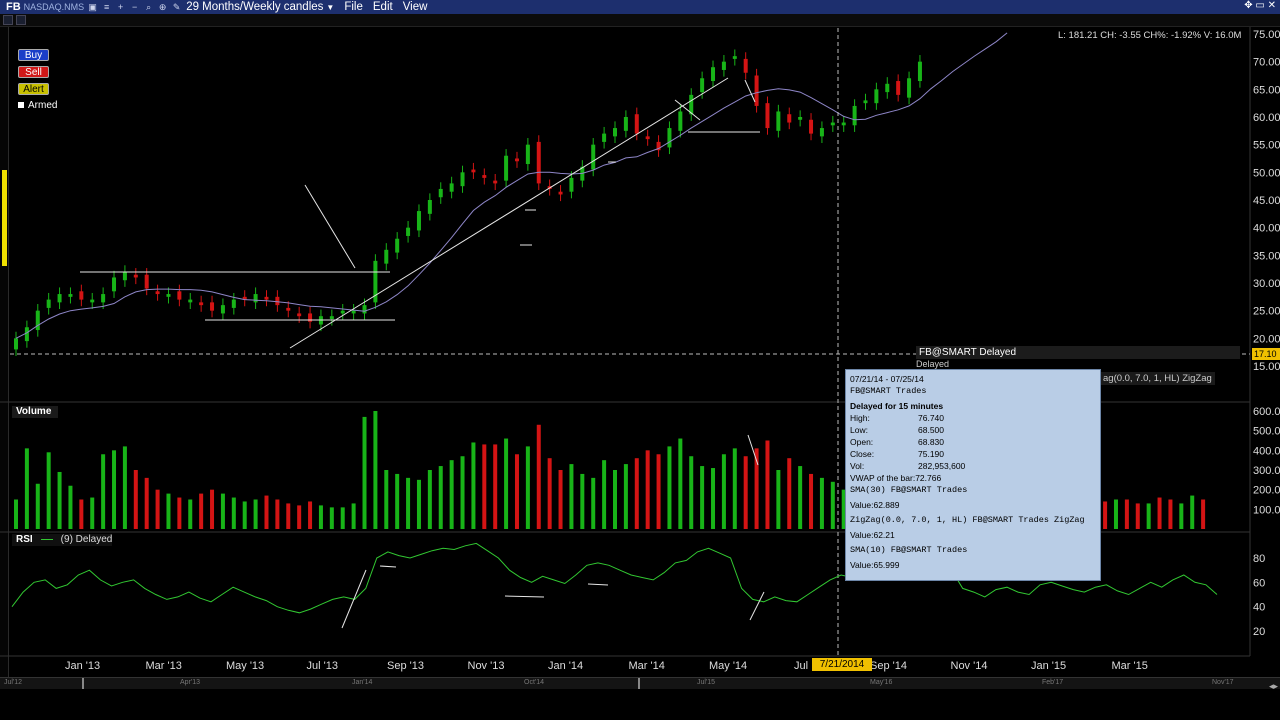 The height and width of the screenshot is (720, 1280). Describe the element at coordinates (164, 666) in the screenshot. I see `time-tick-label: Mar '13` at that location.